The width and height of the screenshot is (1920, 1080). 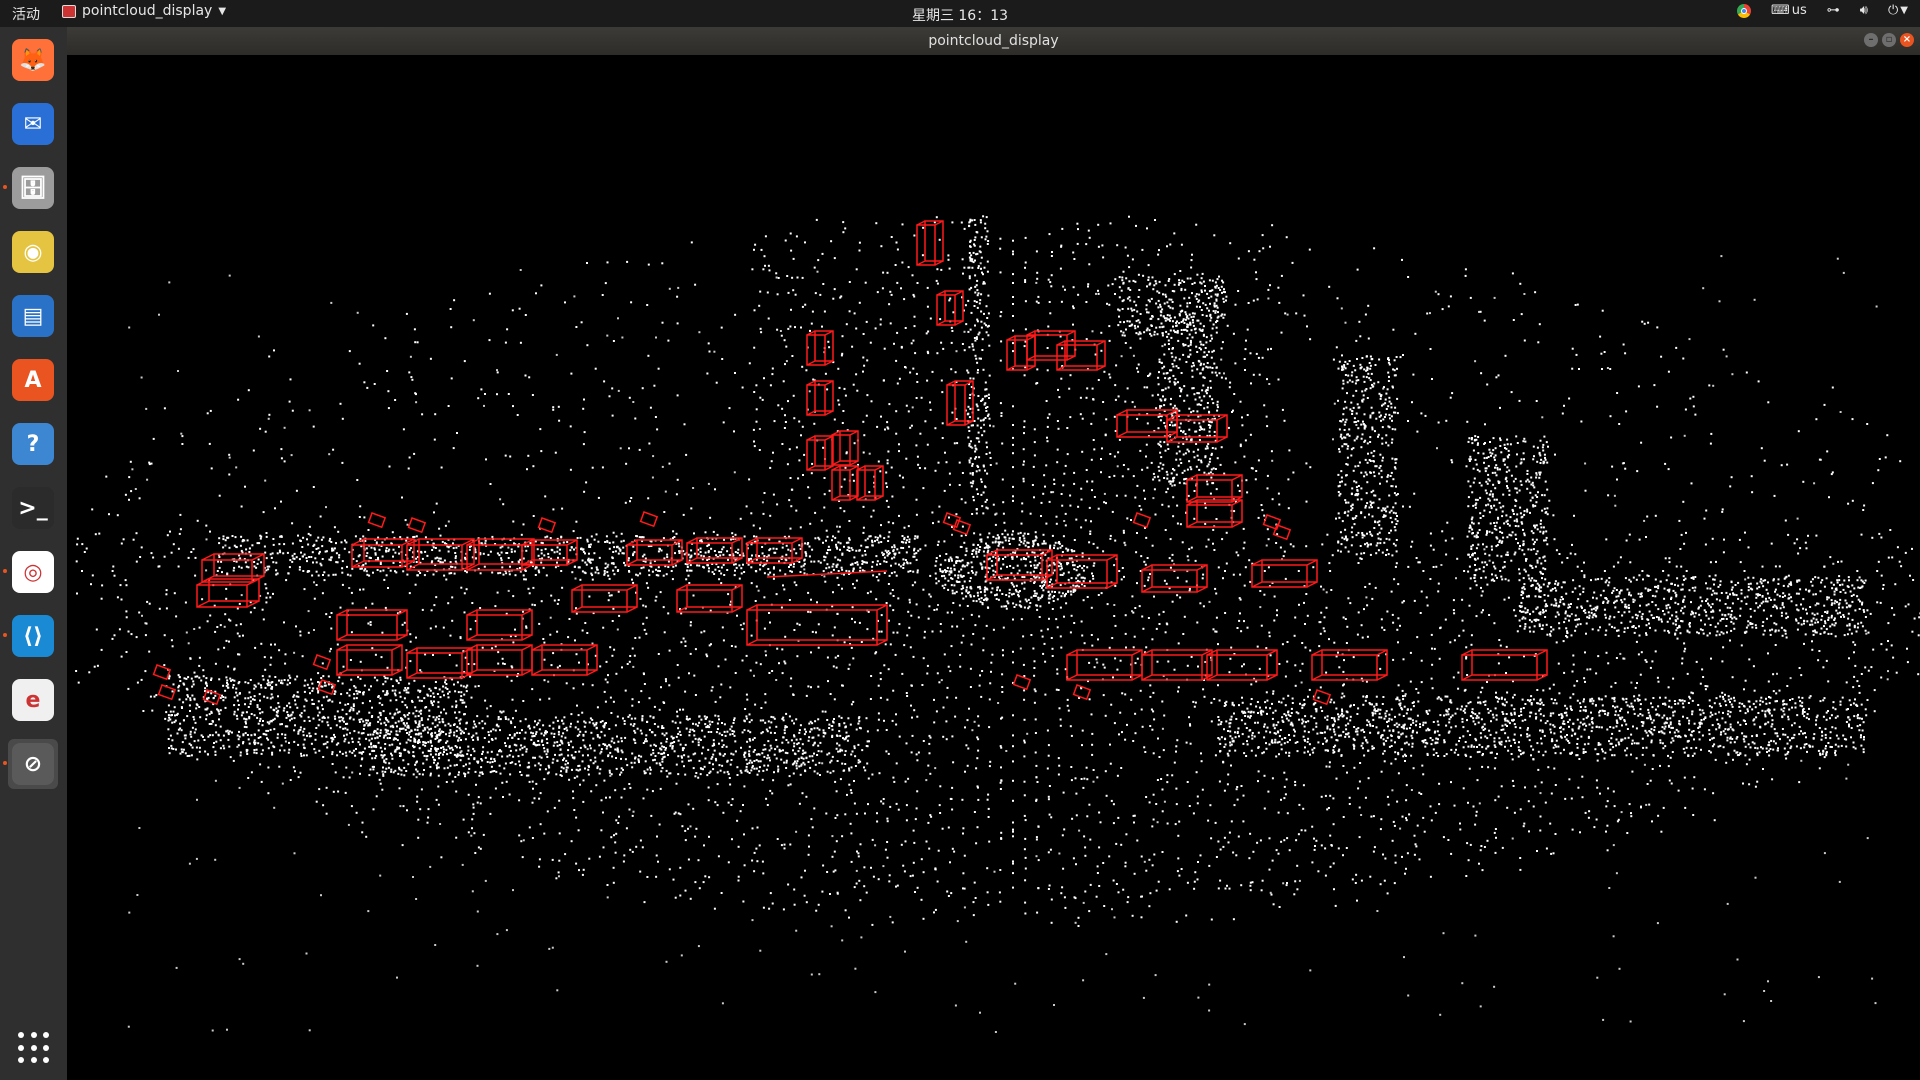 What do you see at coordinates (69, 11) in the screenshot?
I see `app-menu-icon` at bounding box center [69, 11].